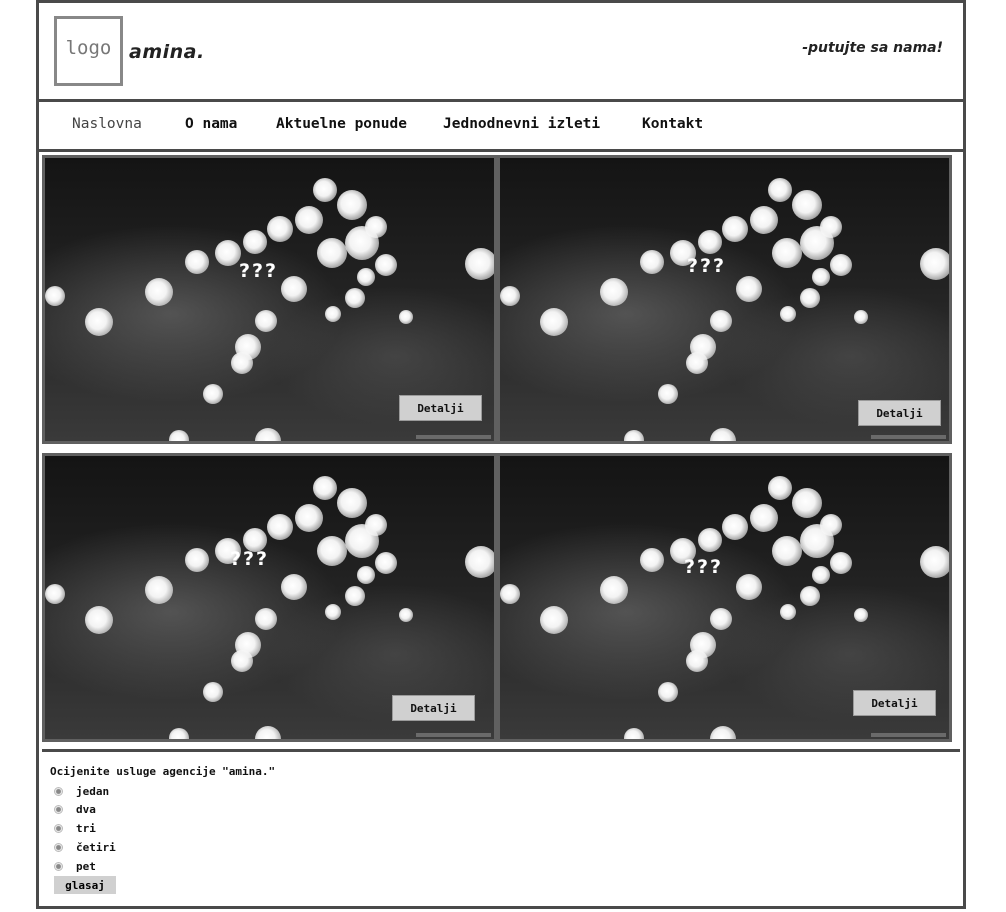  I want to click on brand-name: amina., so click(167, 52).